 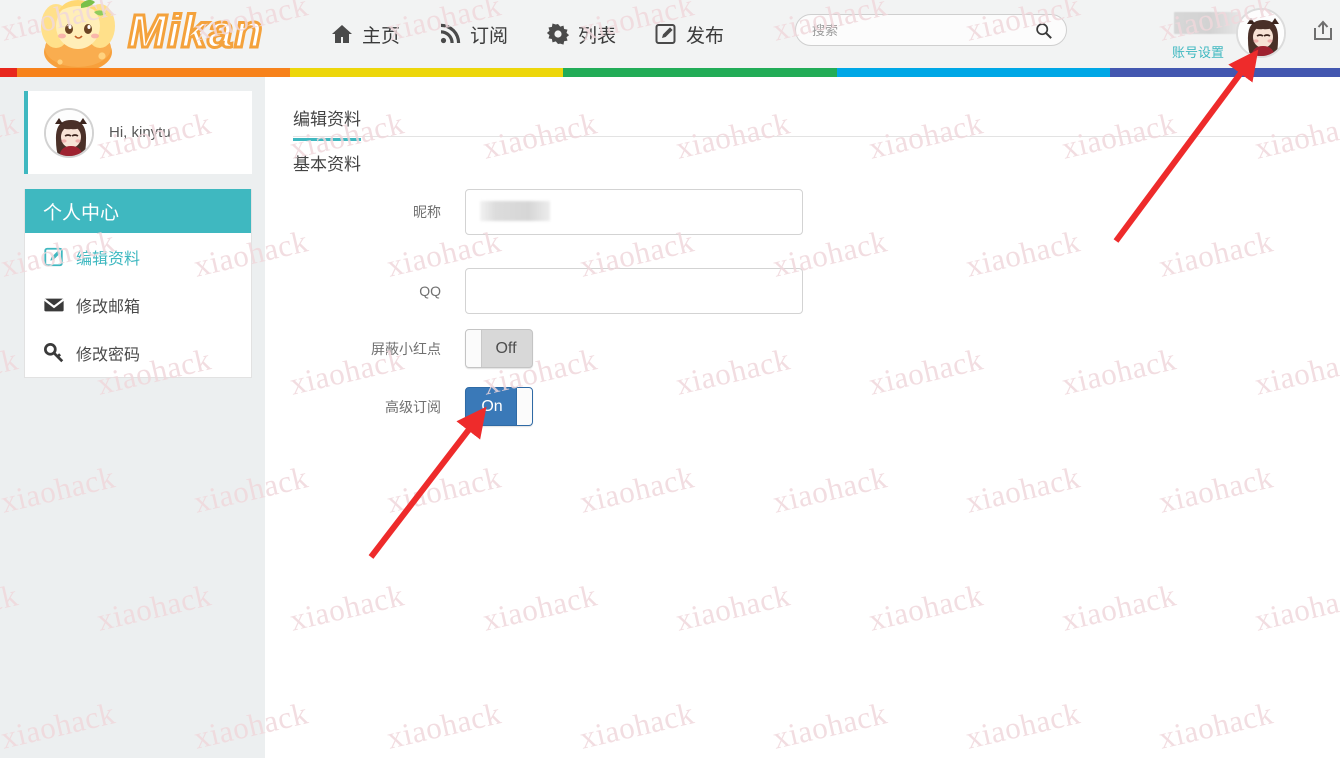 I want to click on sidebar-panel-title: 个人中心, so click(x=138, y=211).